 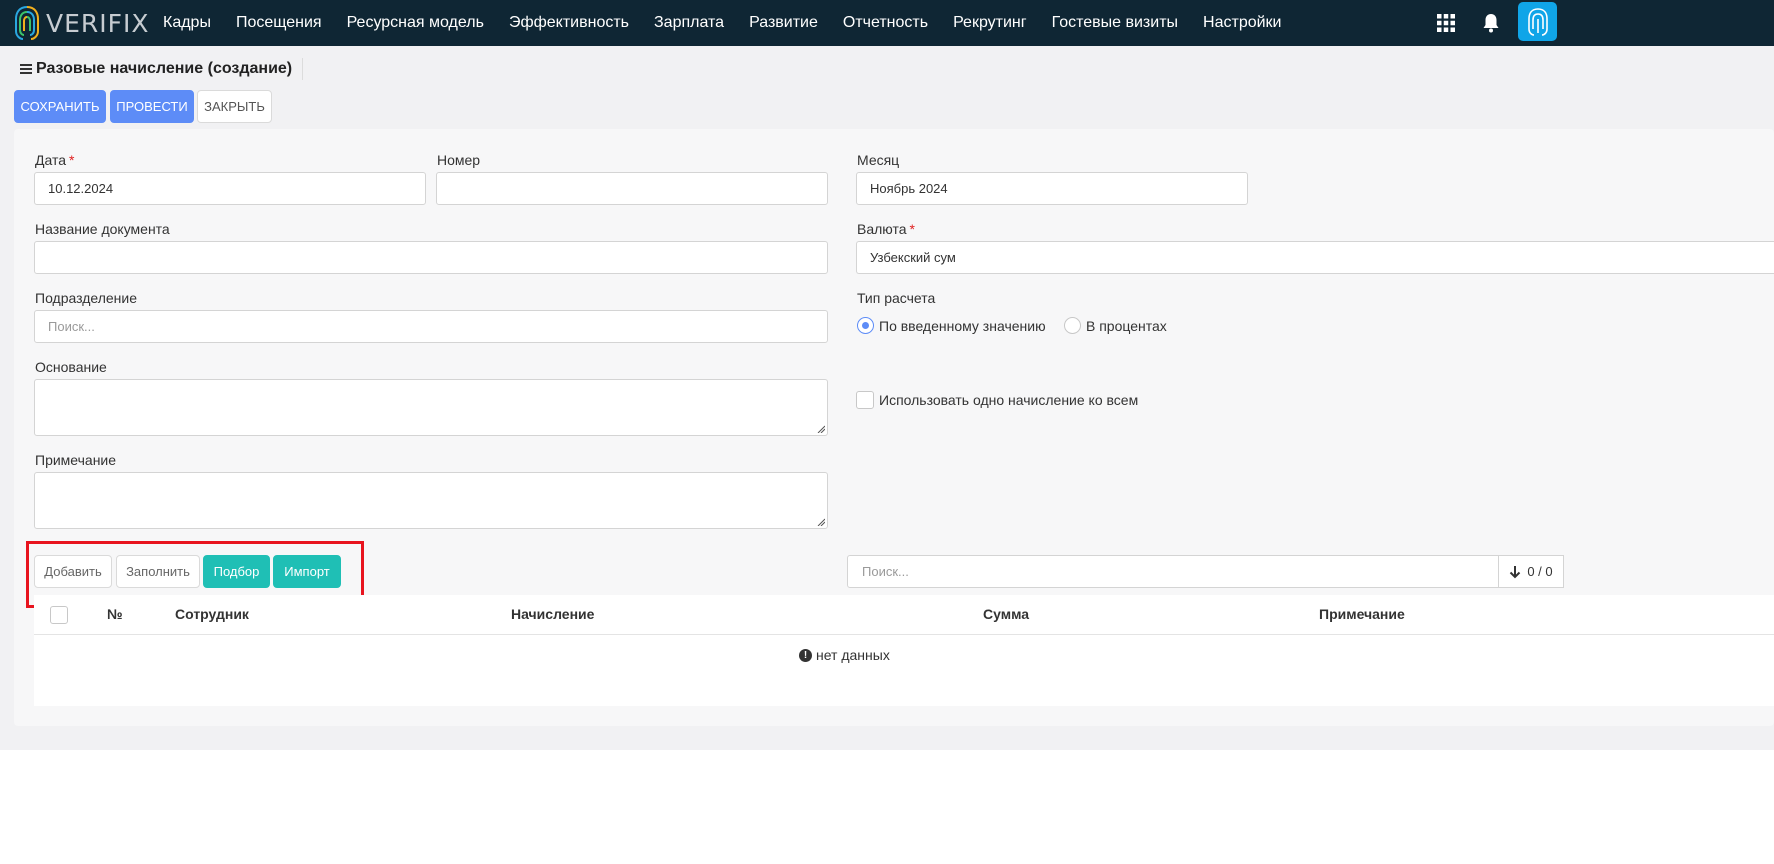 I want to click on basis-textarea, so click(x=431, y=407).